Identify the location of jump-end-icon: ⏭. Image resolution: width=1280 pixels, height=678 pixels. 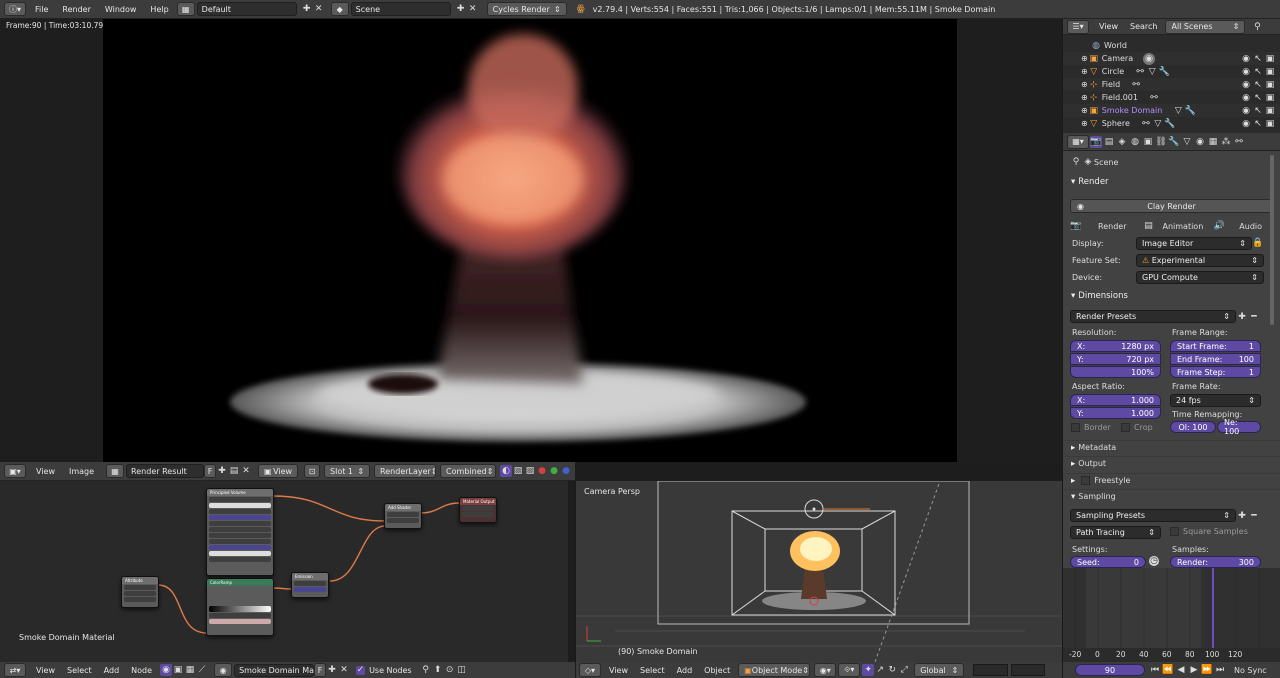
(1220, 670).